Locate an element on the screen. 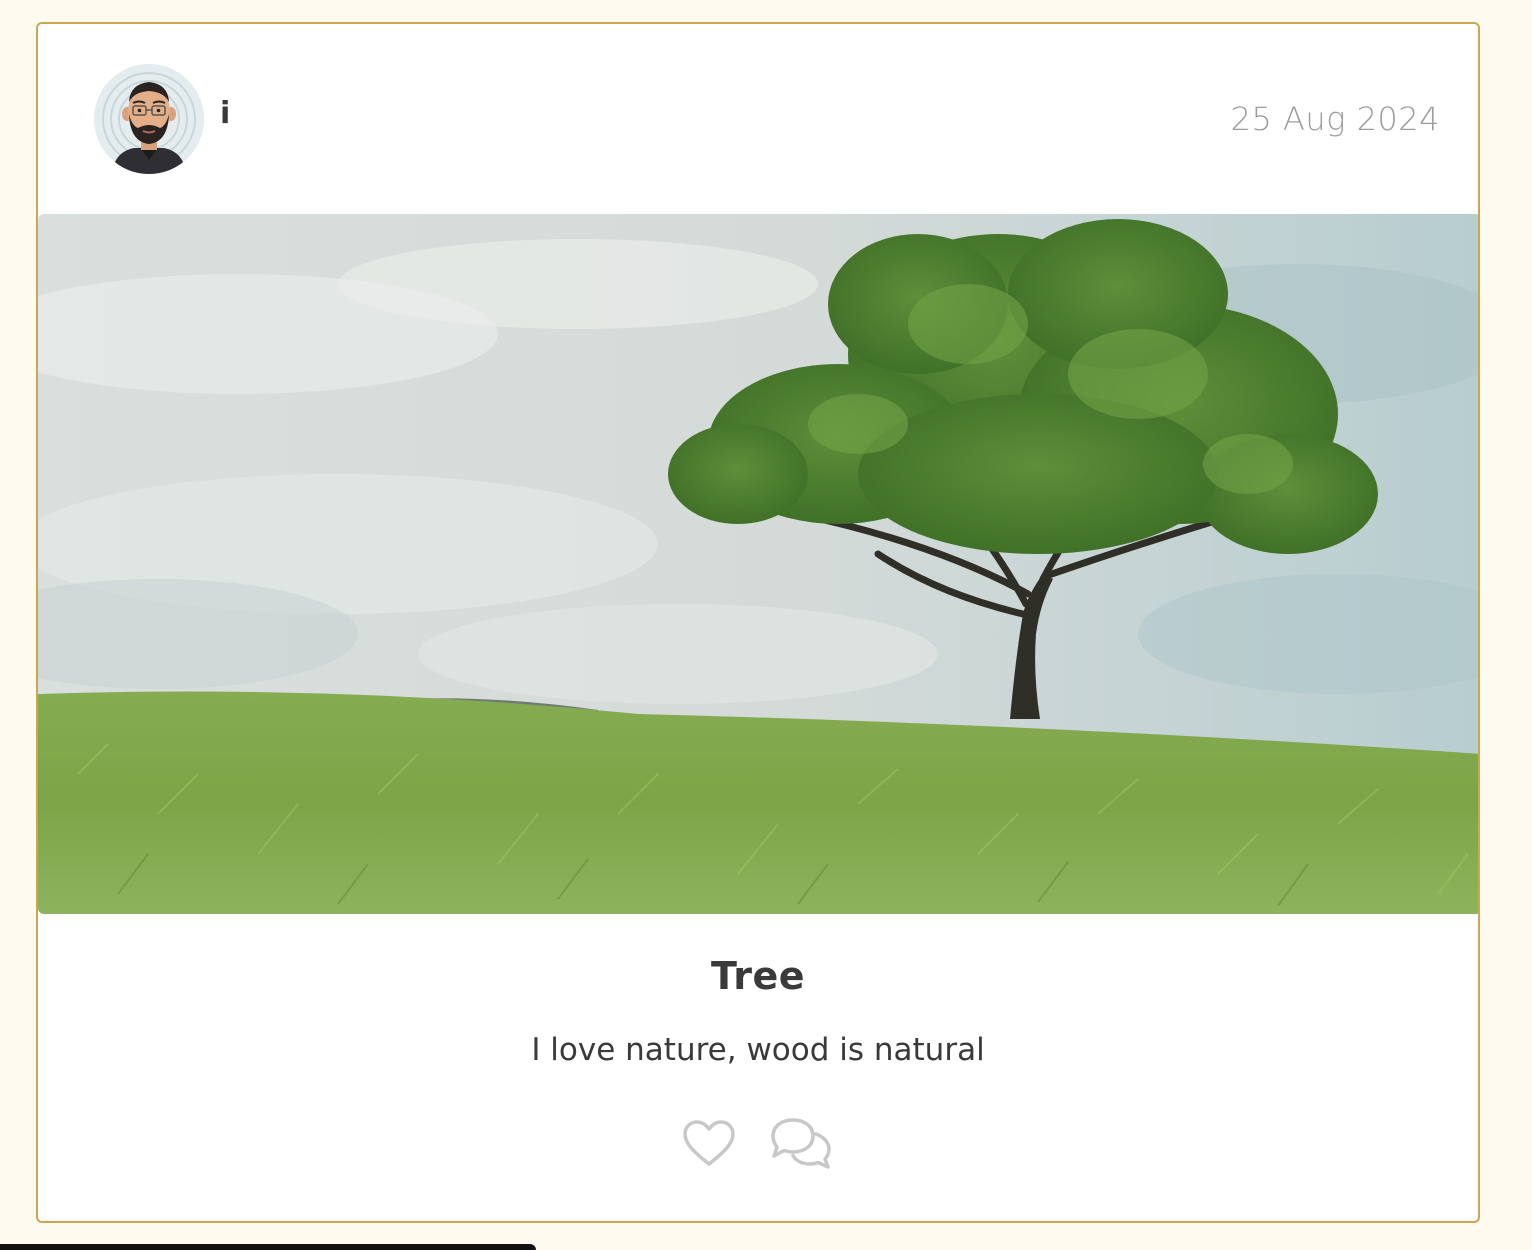  comment-button is located at coordinates (801, 1146).